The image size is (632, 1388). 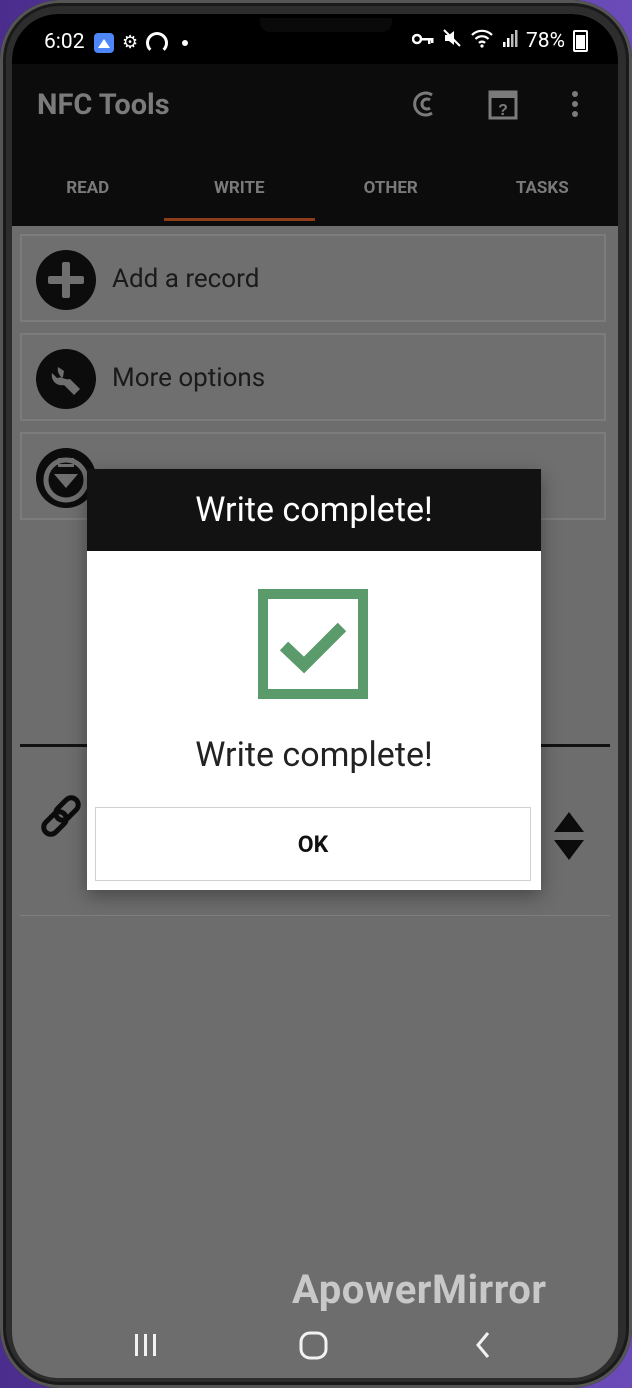 I want to click on more-vert-icon, so click(x=575, y=104).